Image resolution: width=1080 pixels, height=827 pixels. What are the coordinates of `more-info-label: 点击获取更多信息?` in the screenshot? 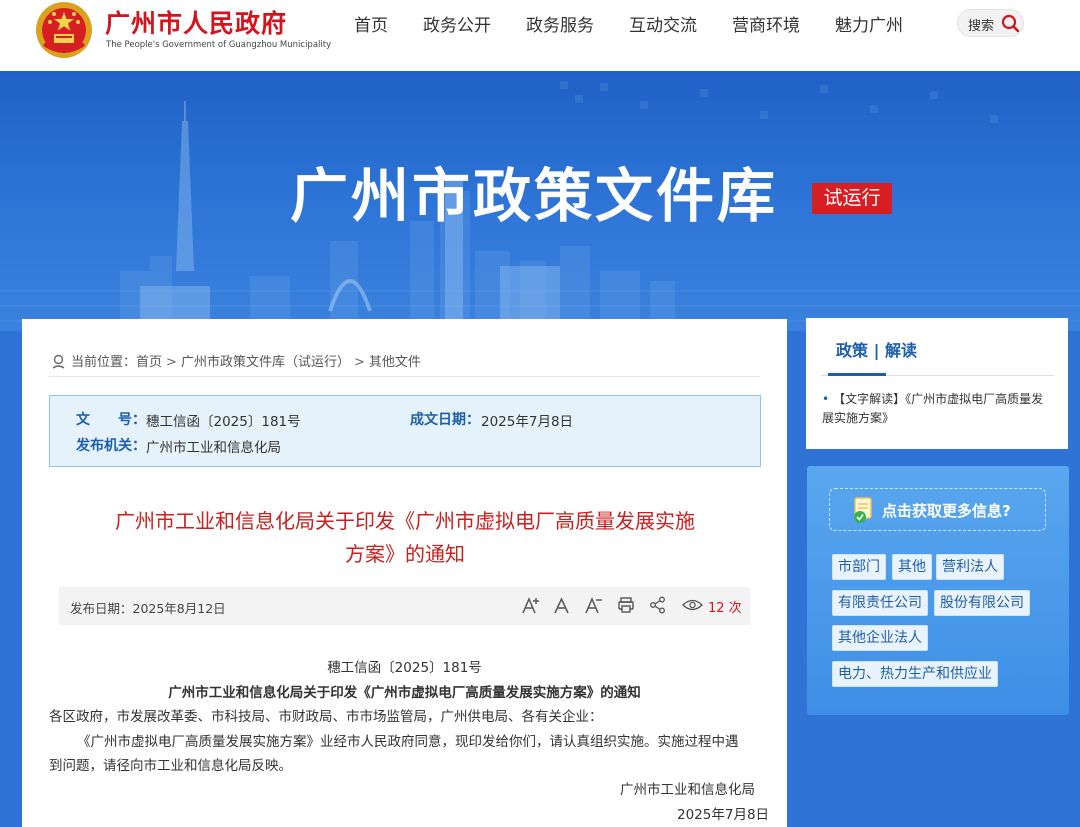 It's located at (946, 511).